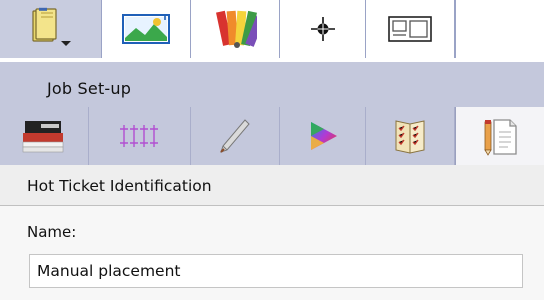 The image size is (544, 300). What do you see at coordinates (89, 88) in the screenshot?
I see `group-title: Job Set-up` at bounding box center [89, 88].